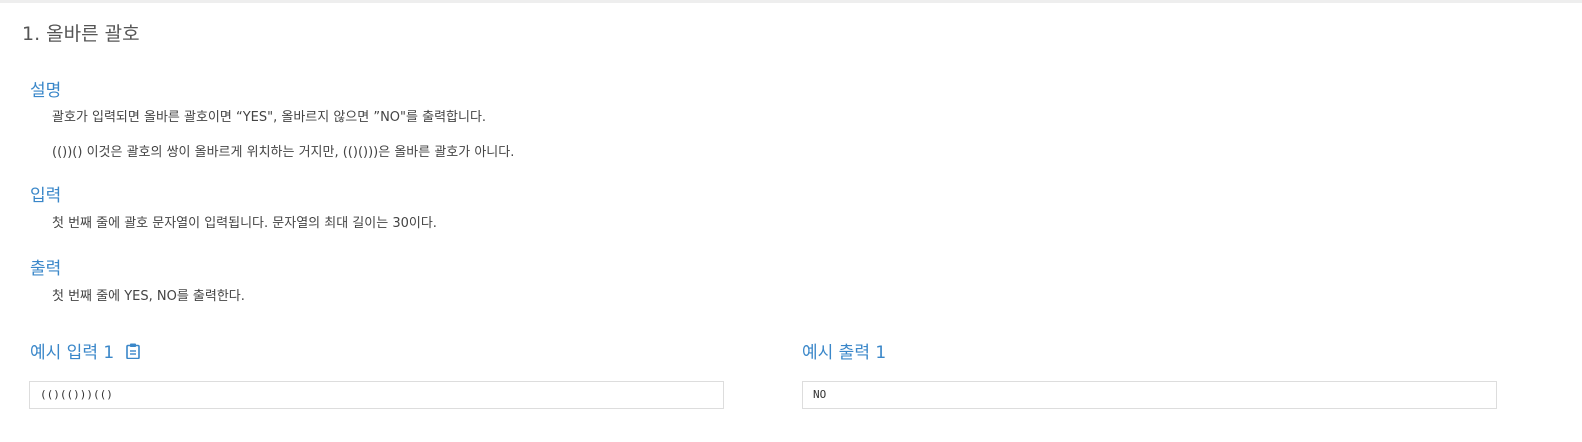 Image resolution: width=1582 pixels, height=442 pixels. What do you see at coordinates (133, 351) in the screenshot?
I see `clipboard-icon` at bounding box center [133, 351].